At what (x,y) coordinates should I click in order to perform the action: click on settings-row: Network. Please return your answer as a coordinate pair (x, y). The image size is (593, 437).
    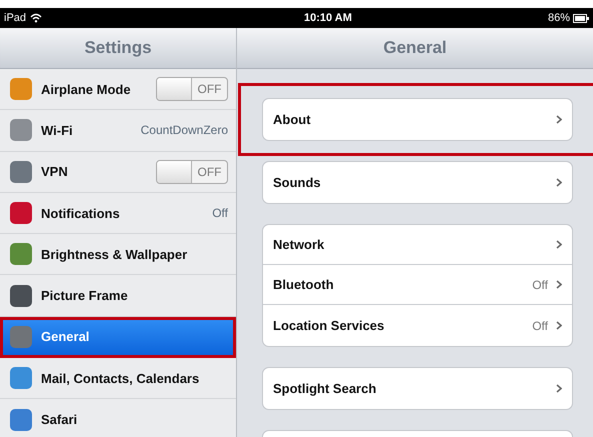
    Looking at the image, I should click on (417, 245).